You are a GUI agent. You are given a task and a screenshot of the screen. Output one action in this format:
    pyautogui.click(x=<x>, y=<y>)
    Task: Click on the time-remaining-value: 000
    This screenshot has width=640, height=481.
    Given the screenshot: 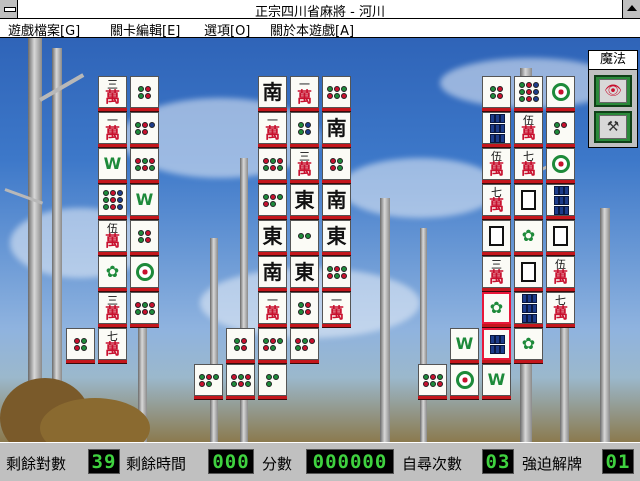 What is the action you would take?
    pyautogui.click(x=231, y=461)
    